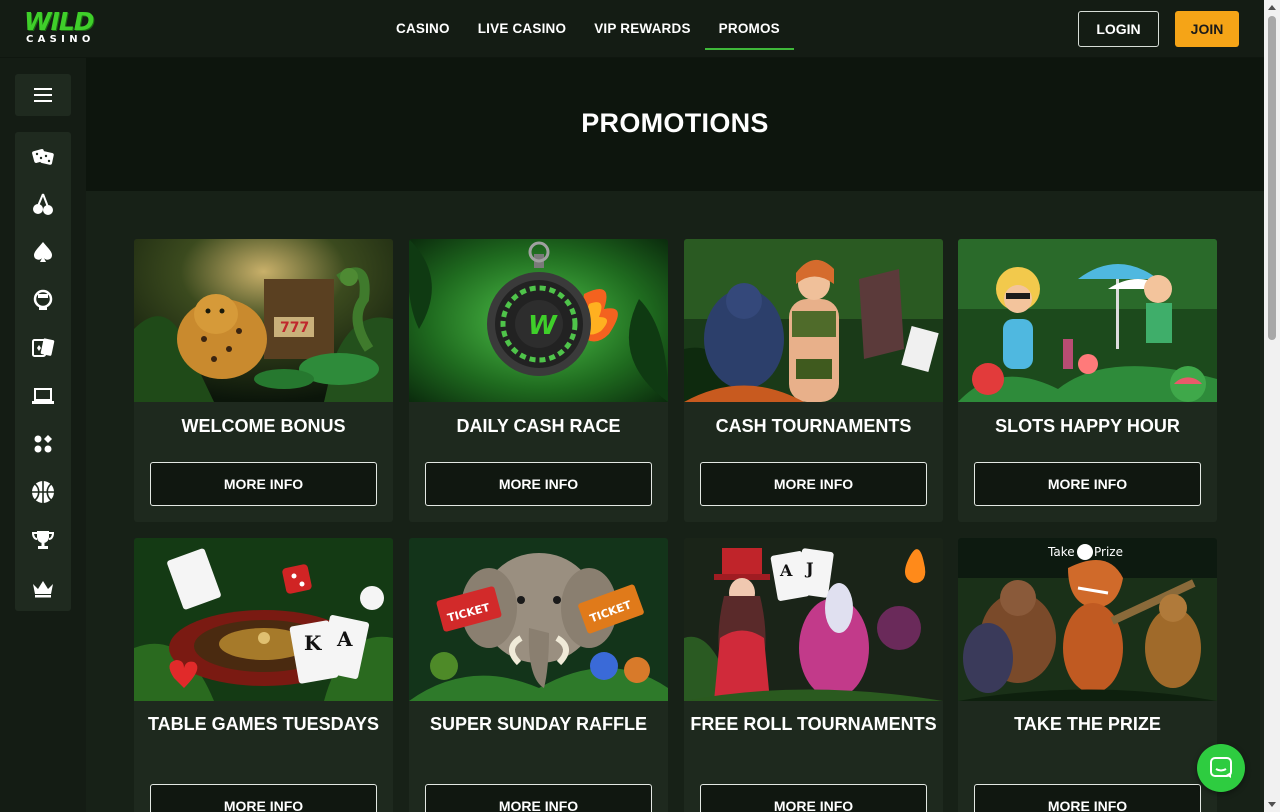  What do you see at coordinates (43, 300) in the screenshot?
I see `dealer-icon` at bounding box center [43, 300].